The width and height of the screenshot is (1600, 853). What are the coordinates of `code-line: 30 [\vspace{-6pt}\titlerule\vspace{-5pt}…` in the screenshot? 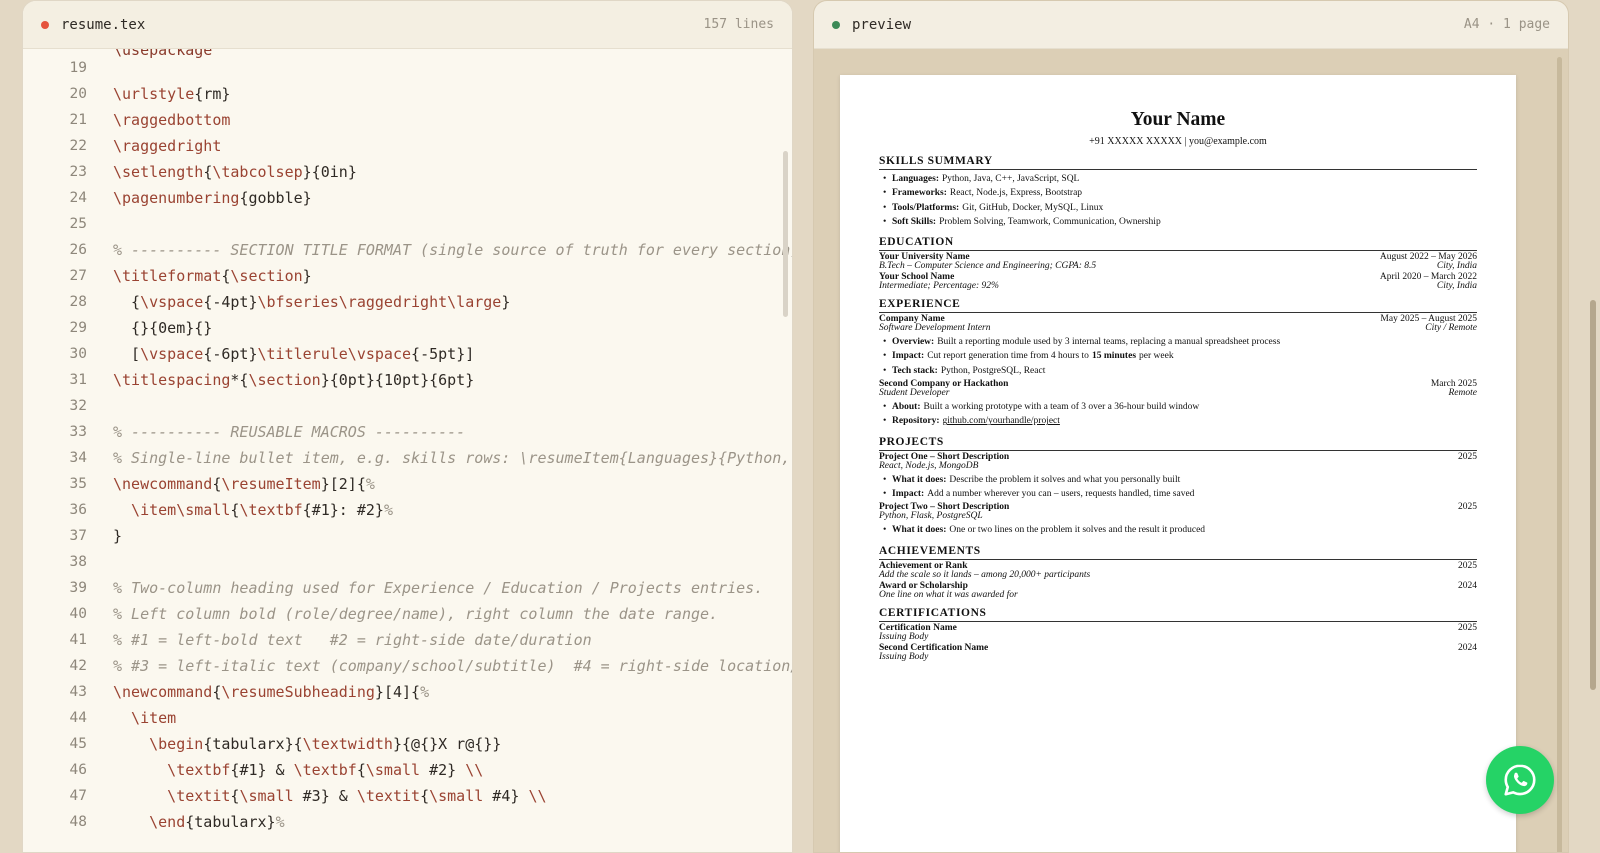 It's located at (407, 354).